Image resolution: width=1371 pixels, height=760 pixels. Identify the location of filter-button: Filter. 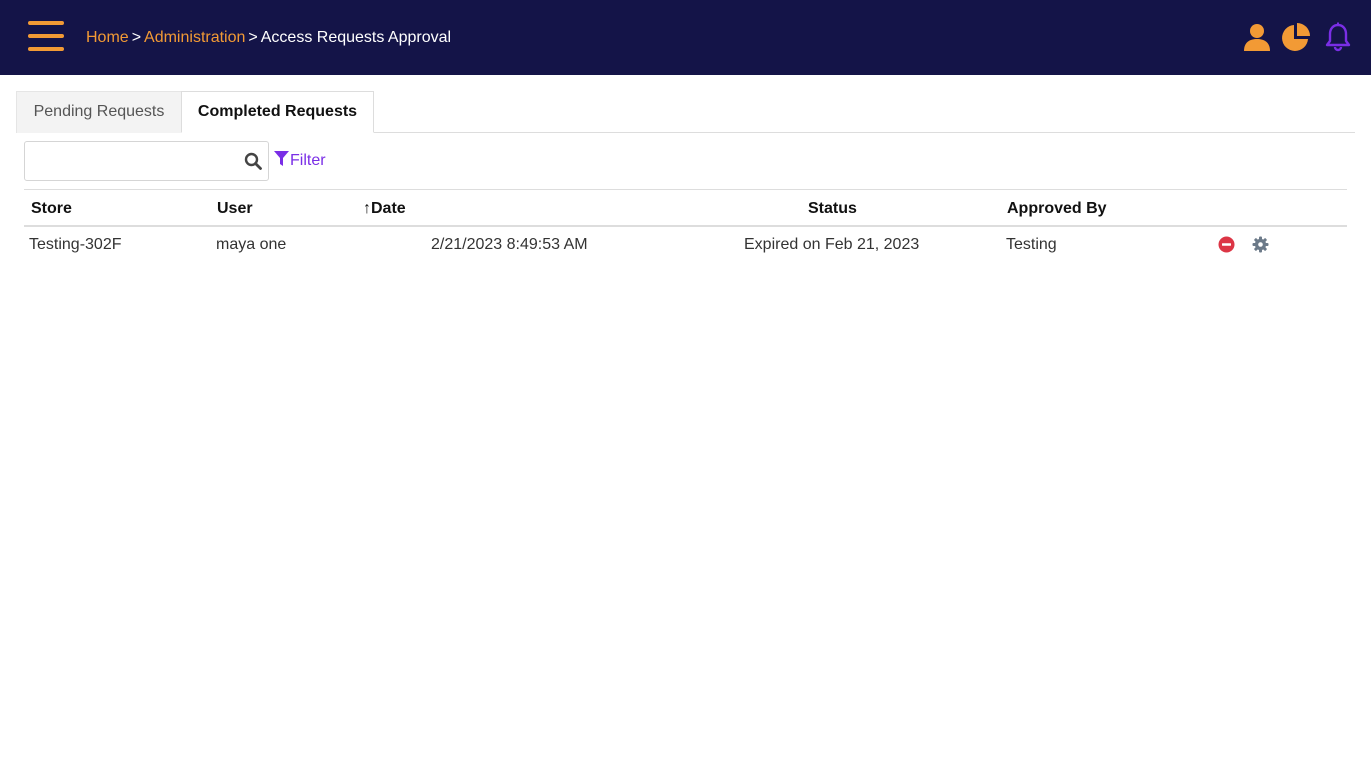
(300, 161).